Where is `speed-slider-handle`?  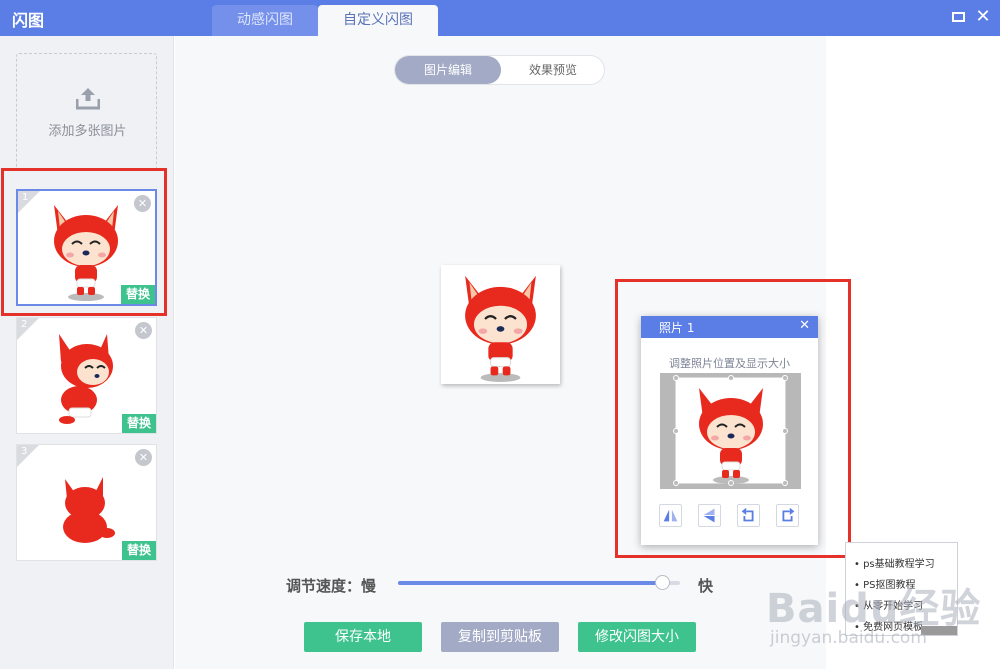 speed-slider-handle is located at coordinates (662, 582).